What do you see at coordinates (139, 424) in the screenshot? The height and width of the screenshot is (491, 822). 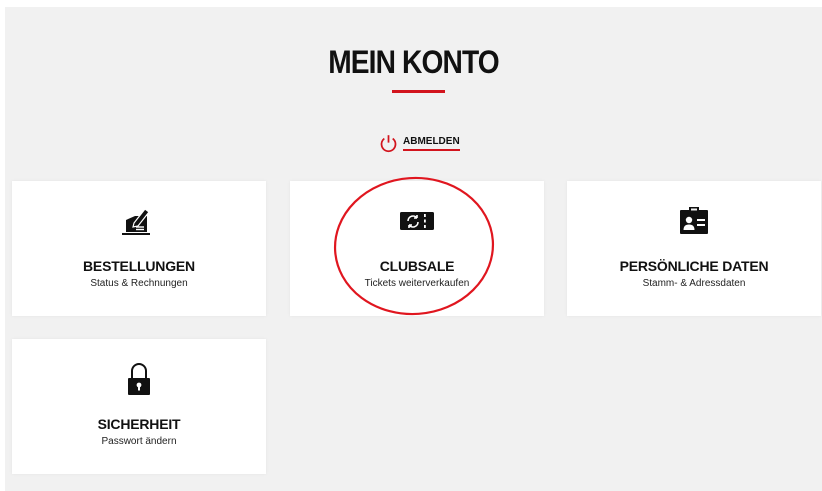 I see `card-title: SICHERHEIT` at bounding box center [139, 424].